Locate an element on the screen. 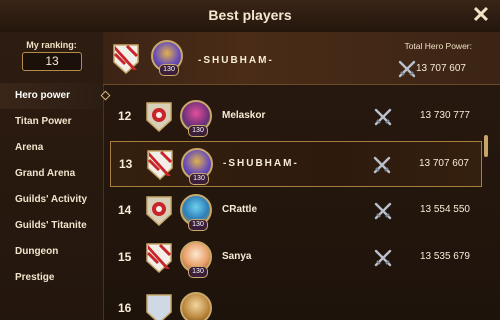 The height and width of the screenshot is (320, 500). close-icon: ✕ is located at coordinates (481, 14).